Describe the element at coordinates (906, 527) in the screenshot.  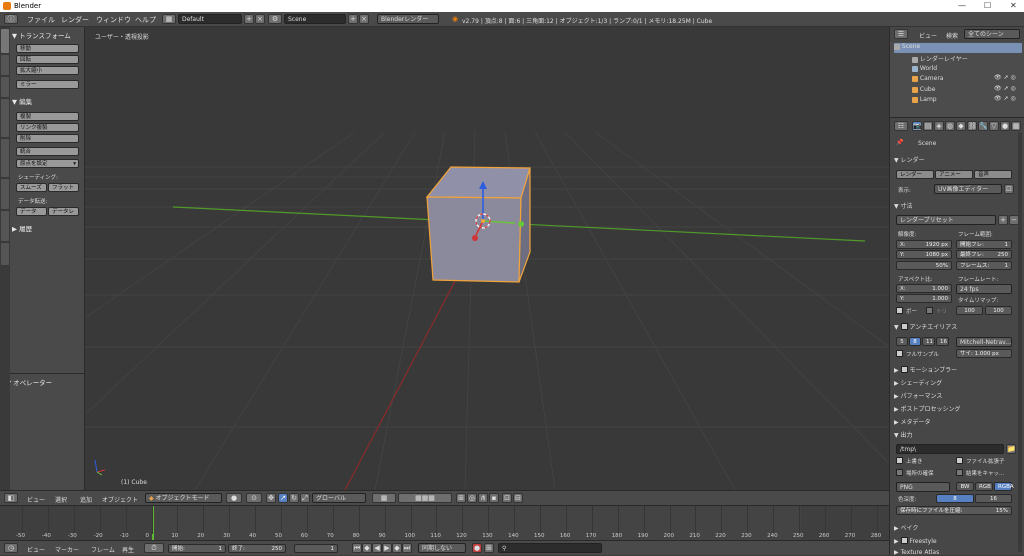
I see `bake-panel-header: ▶ ベイク` at that location.